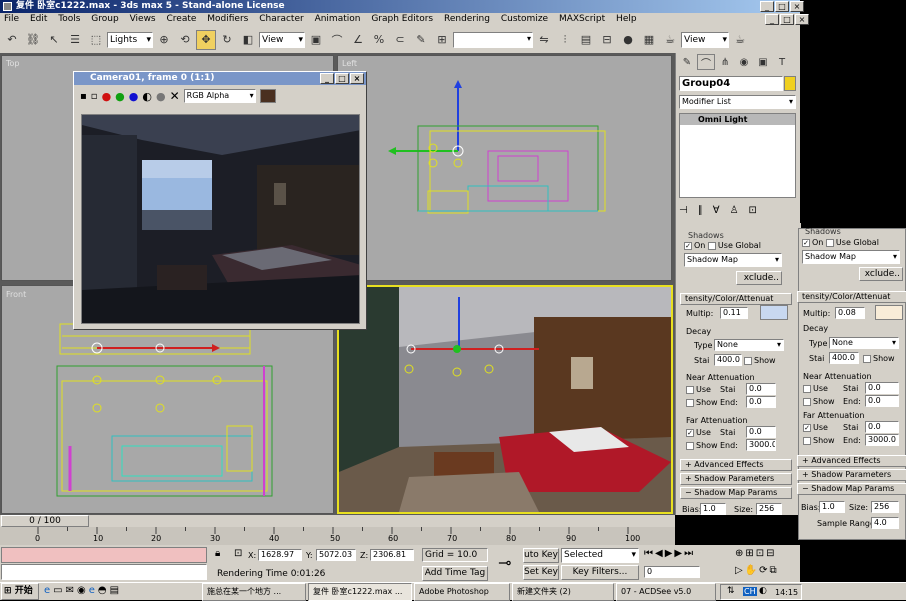 The height and width of the screenshot is (601, 906). I want to click on decay-show-checkbox, so click(748, 360).